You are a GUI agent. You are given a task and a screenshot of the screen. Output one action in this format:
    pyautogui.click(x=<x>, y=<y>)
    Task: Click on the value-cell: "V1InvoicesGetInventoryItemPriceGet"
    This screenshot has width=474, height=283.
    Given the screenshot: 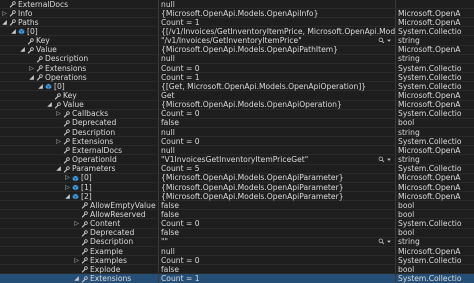 What is the action you would take?
    pyautogui.click(x=278, y=160)
    